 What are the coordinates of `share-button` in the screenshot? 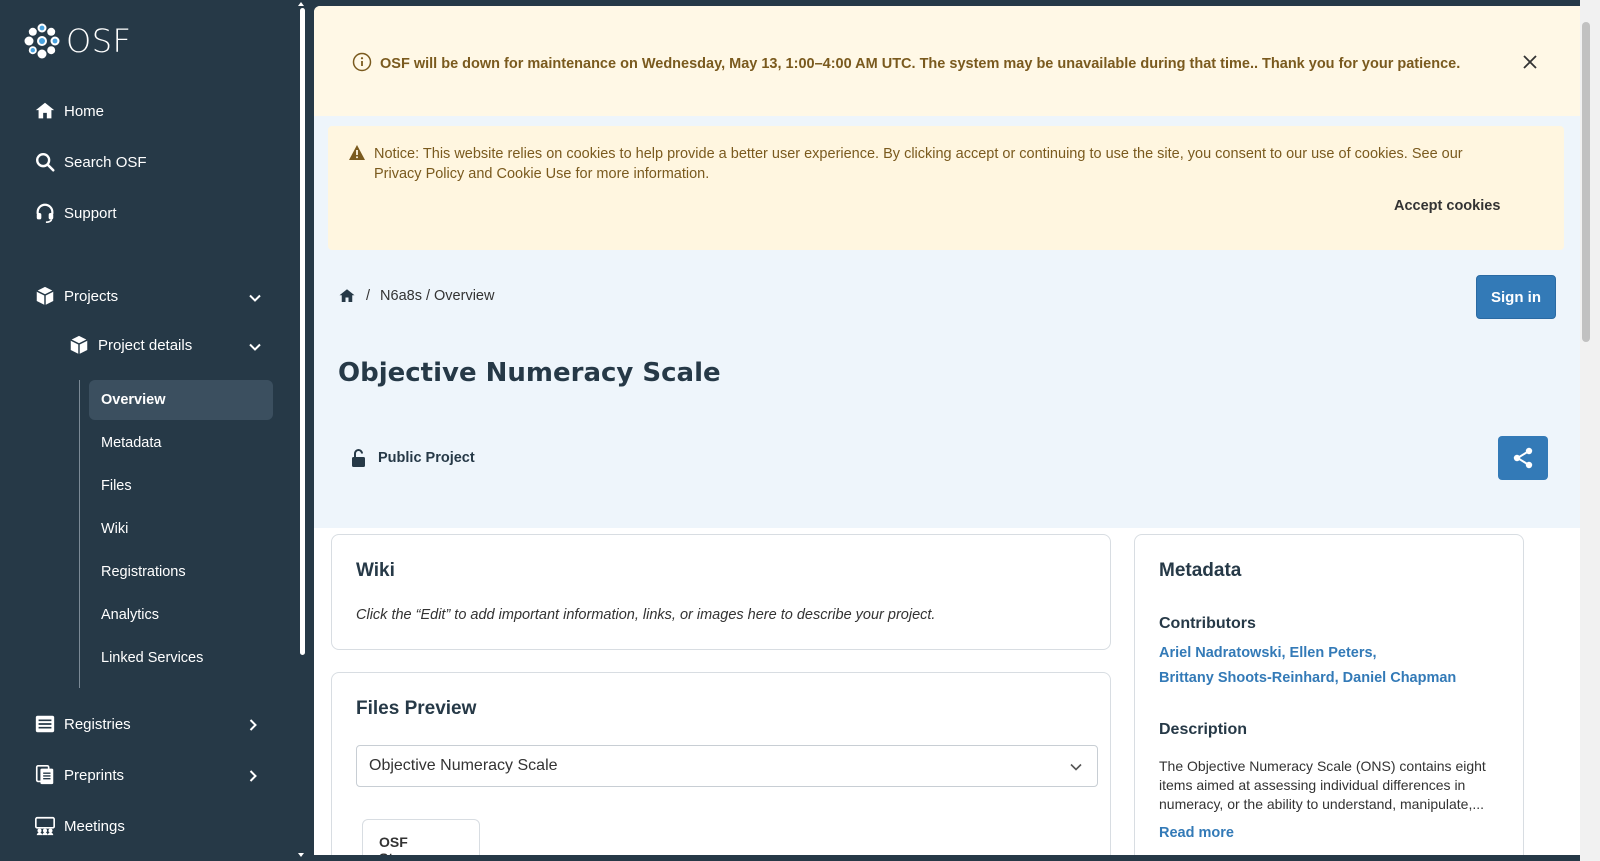 It's located at (1523, 458).